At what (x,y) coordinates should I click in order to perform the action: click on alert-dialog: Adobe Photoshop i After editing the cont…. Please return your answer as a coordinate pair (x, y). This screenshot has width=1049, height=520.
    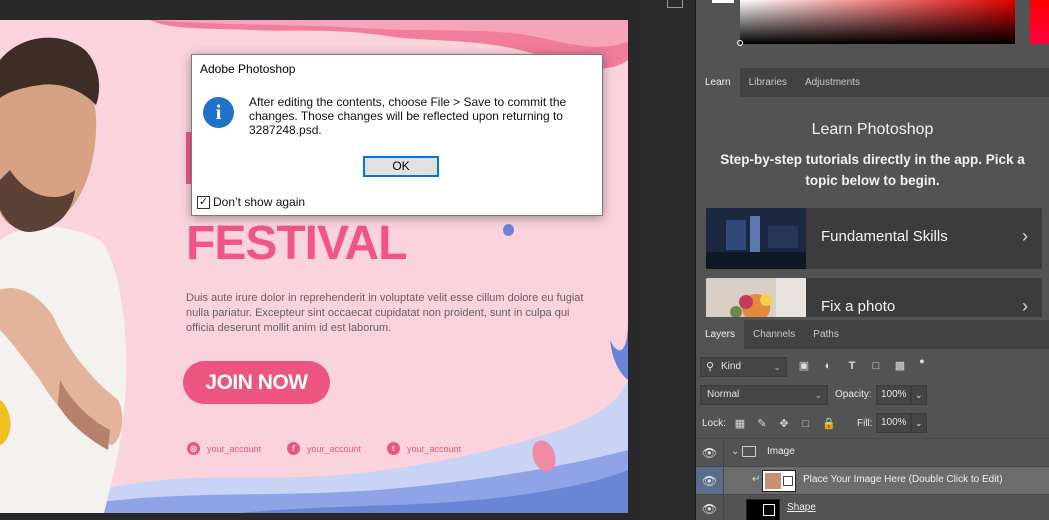
    Looking at the image, I should click on (397, 135).